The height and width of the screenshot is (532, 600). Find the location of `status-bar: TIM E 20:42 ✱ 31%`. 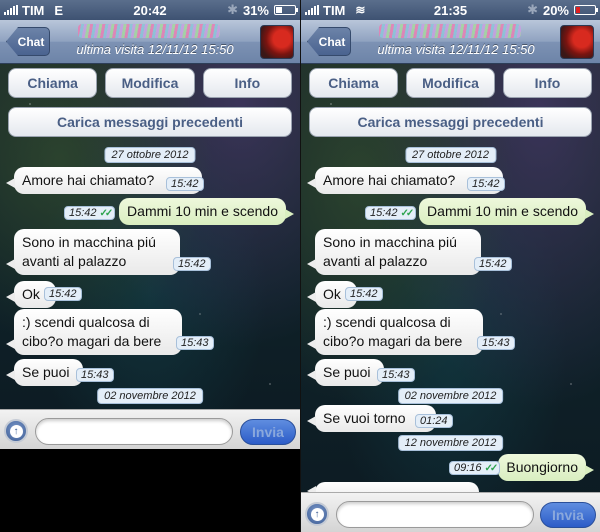

status-bar: TIM E 20:42 ✱ 31% is located at coordinates (150, 10).